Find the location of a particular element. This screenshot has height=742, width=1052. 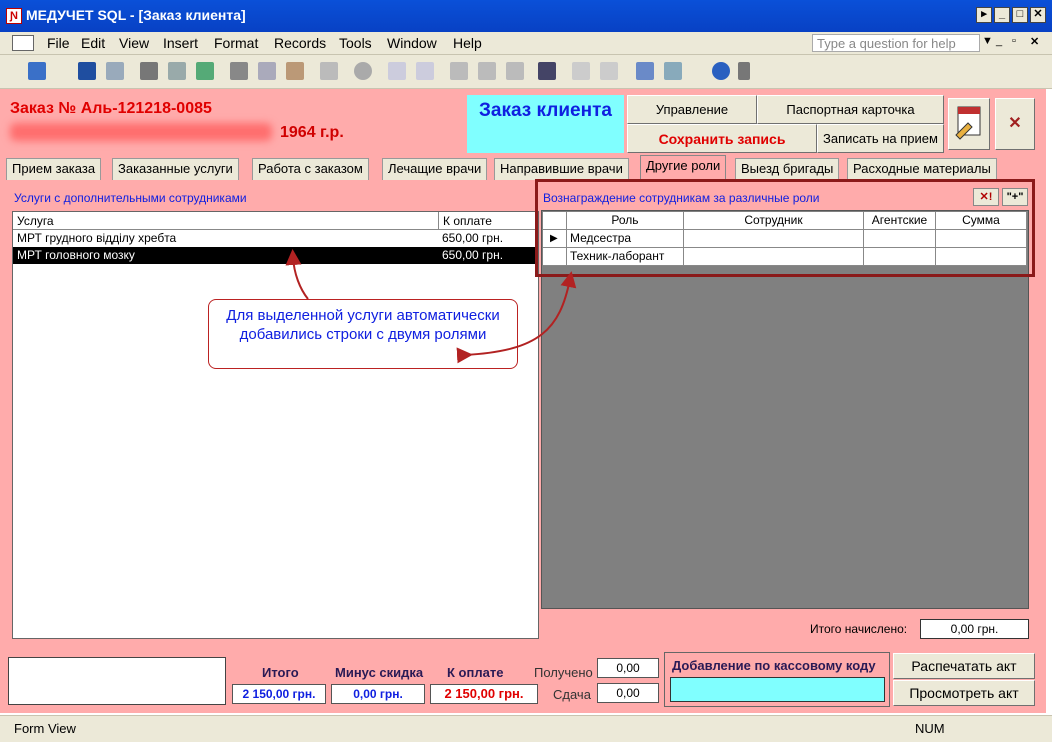

print-act-button: Распечатать акт is located at coordinates (964, 666).